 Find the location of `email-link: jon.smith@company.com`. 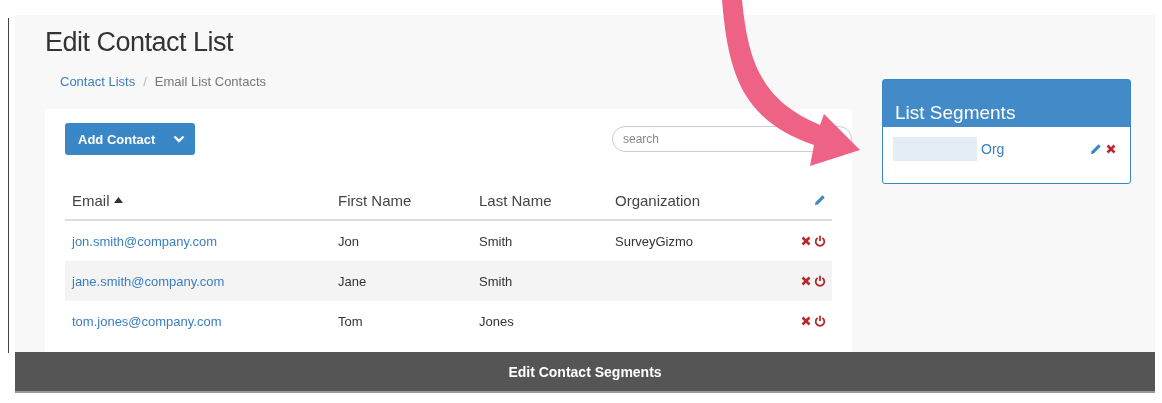

email-link: jon.smith@company.com is located at coordinates (145, 241).